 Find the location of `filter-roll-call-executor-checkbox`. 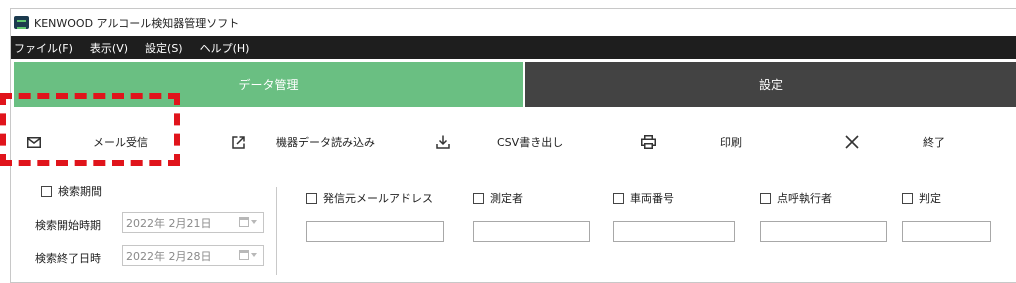

filter-roll-call-executor-checkbox is located at coordinates (765, 198).